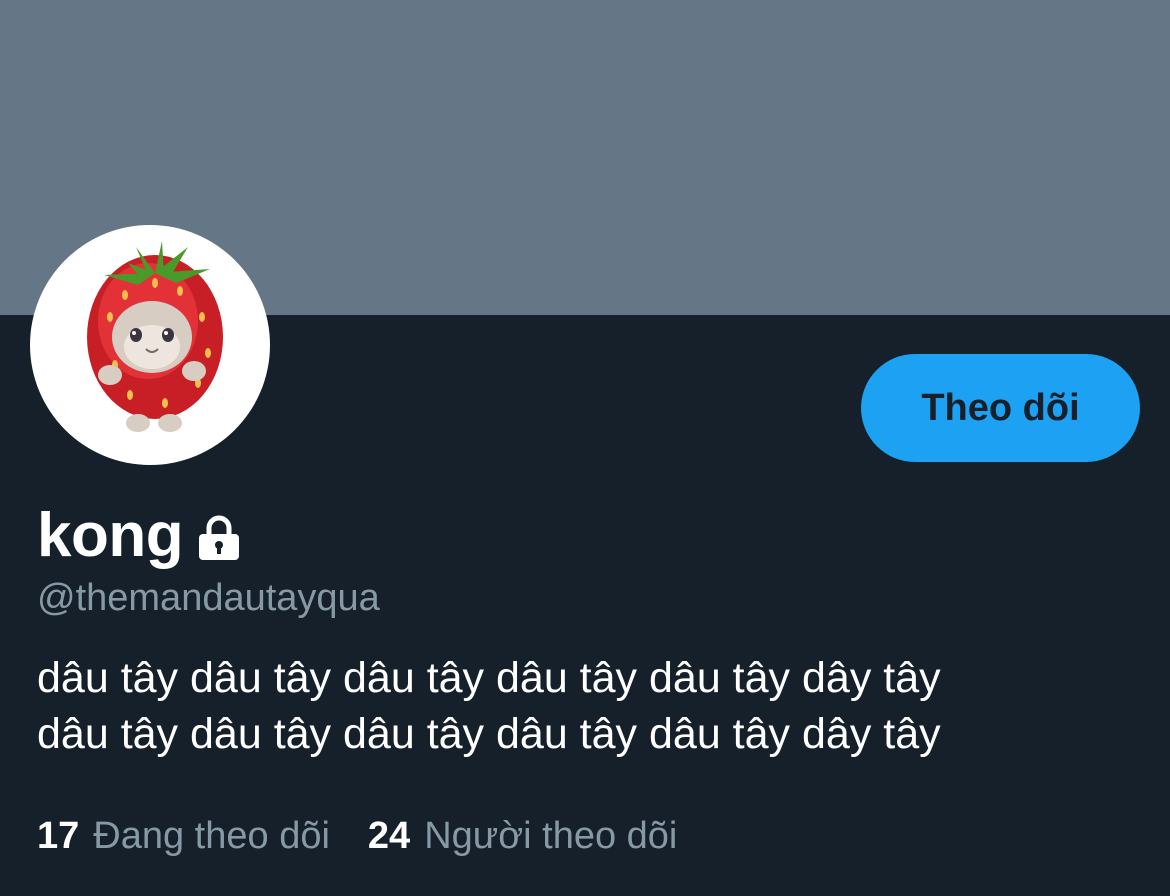  I want to click on profile-handle: @themandautayqua, so click(208, 598).